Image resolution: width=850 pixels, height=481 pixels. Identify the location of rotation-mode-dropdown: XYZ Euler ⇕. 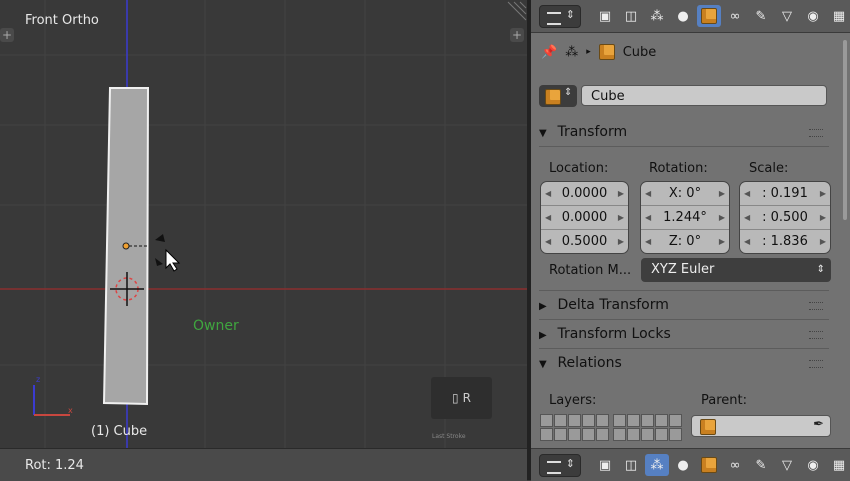
(736, 270).